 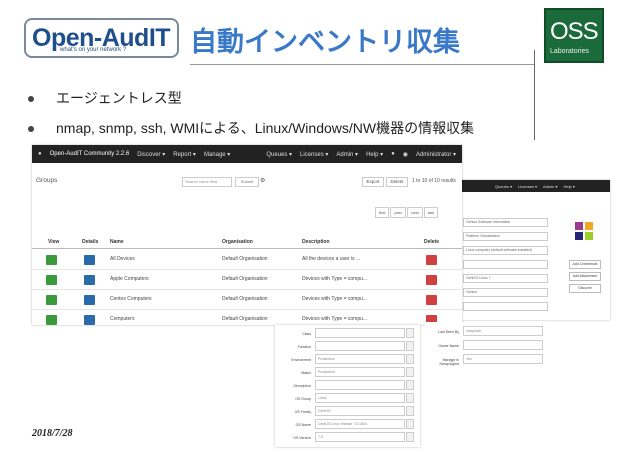 I want to click on export-button: Export, so click(x=373, y=182).